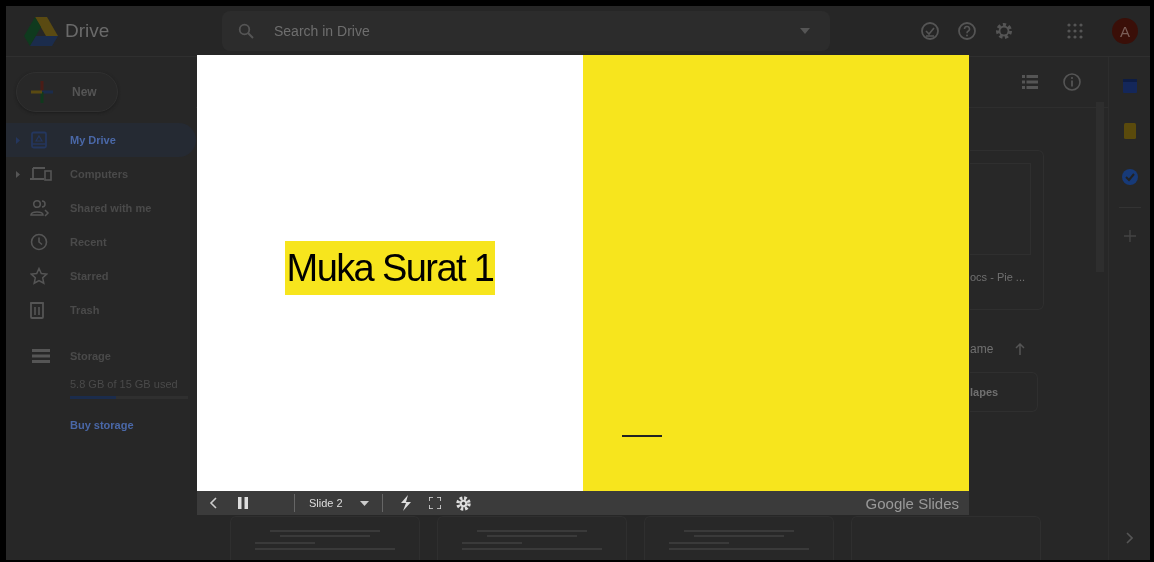 The width and height of the screenshot is (1154, 562). Describe the element at coordinates (133, 425) in the screenshot. I see `buy-storage-link: Buy storage` at that location.